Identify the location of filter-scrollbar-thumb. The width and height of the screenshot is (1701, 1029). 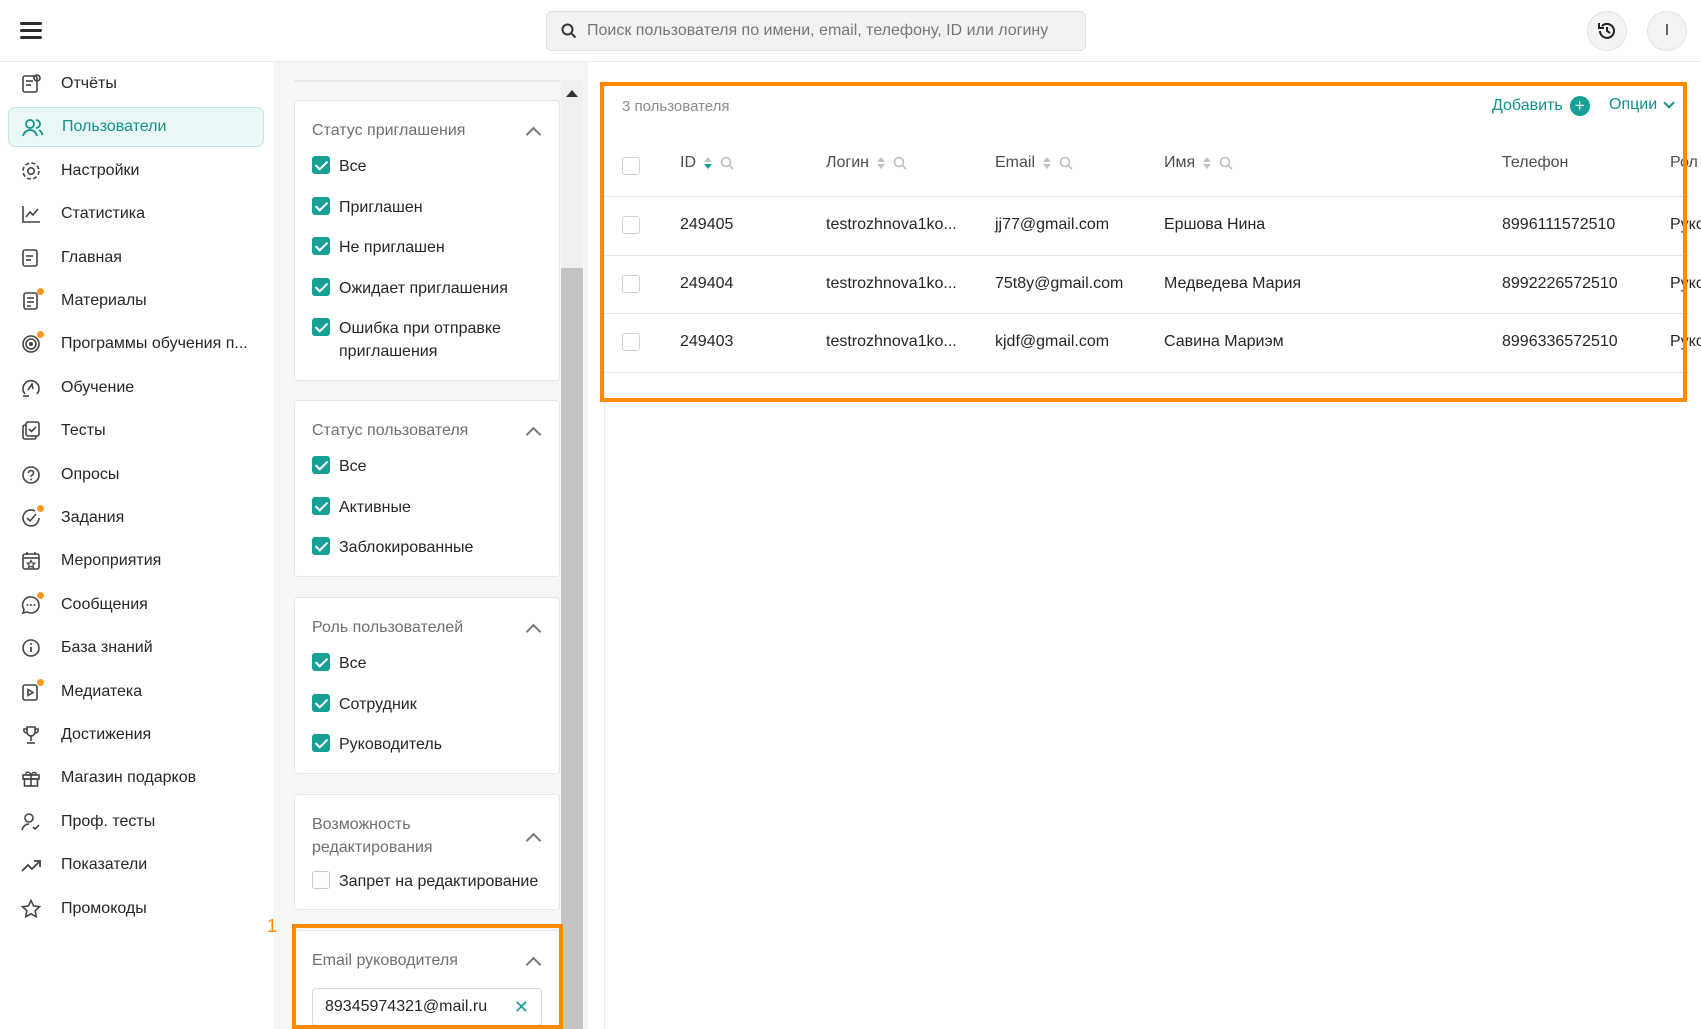
(572, 648).